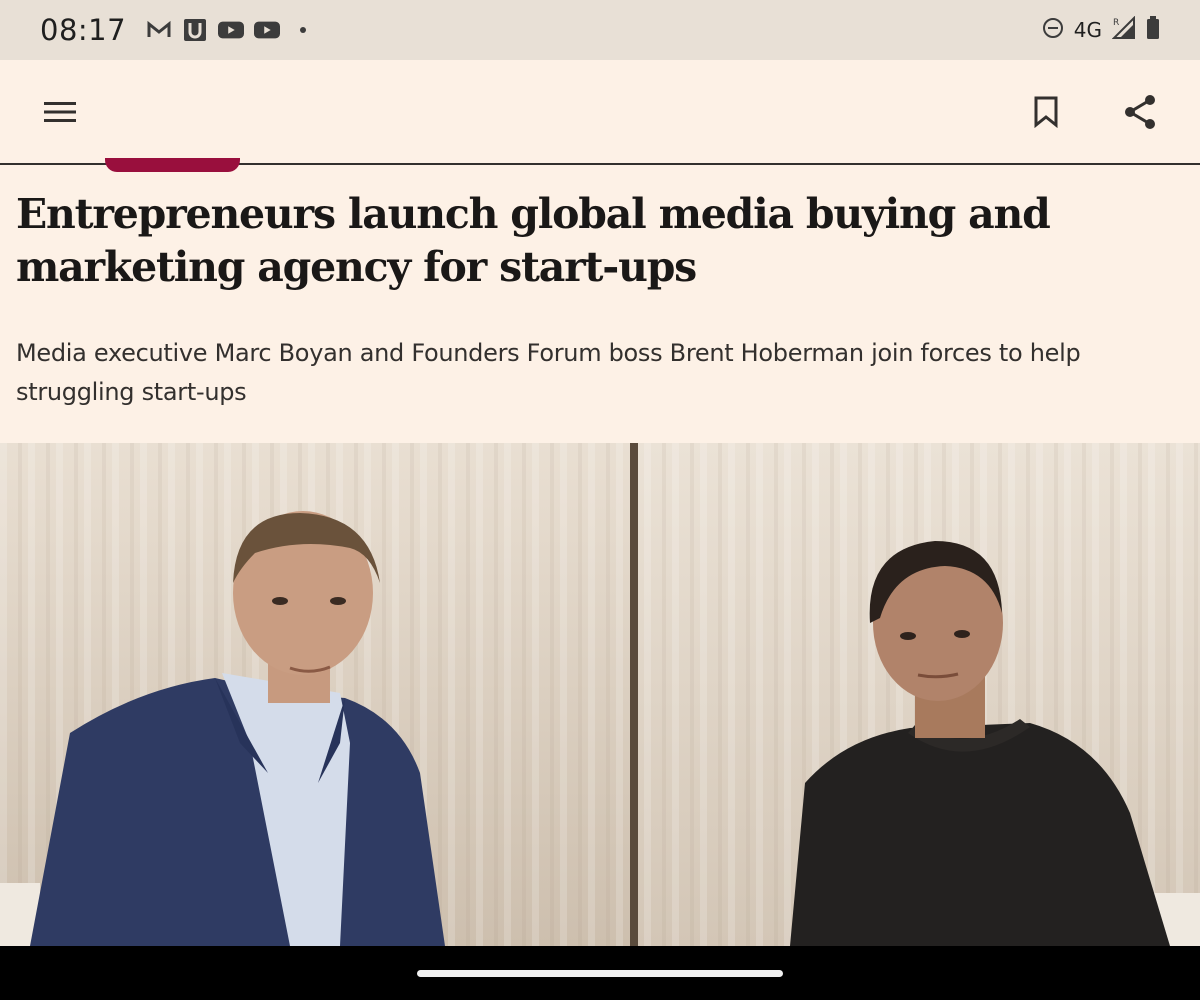  What do you see at coordinates (600, 112) in the screenshot?
I see `app-bar` at bounding box center [600, 112].